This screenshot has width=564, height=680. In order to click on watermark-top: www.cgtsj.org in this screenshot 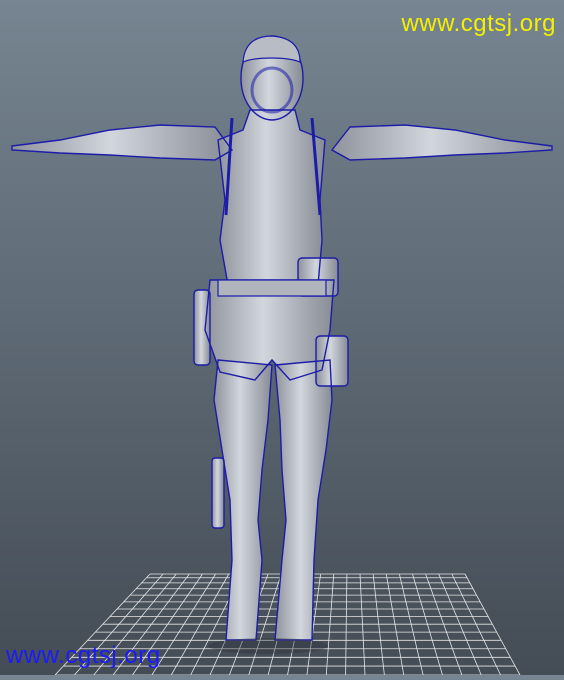, I will do `click(478, 23)`.